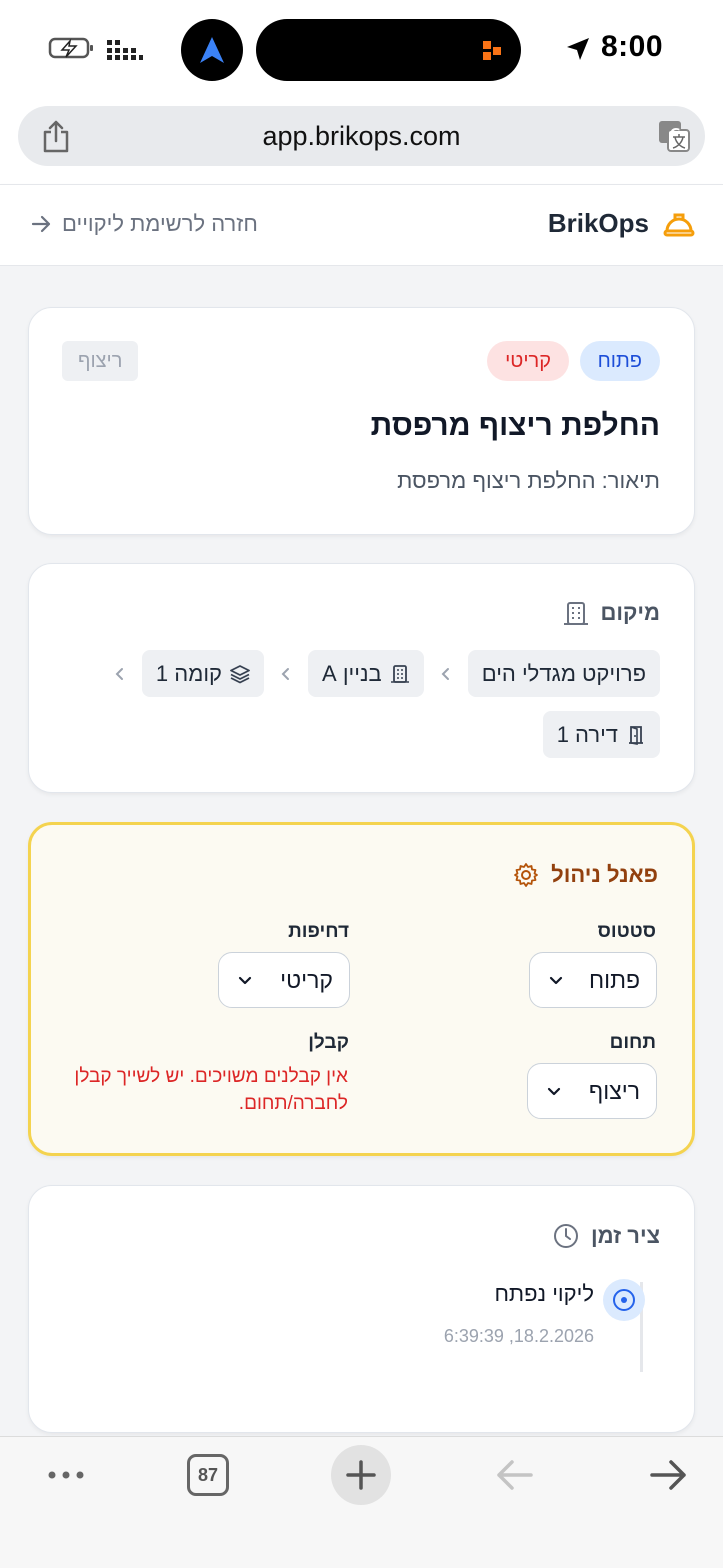 This screenshot has height=1568, width=723. Describe the element at coordinates (492, 50) in the screenshot. I see `activity-icon` at that location.